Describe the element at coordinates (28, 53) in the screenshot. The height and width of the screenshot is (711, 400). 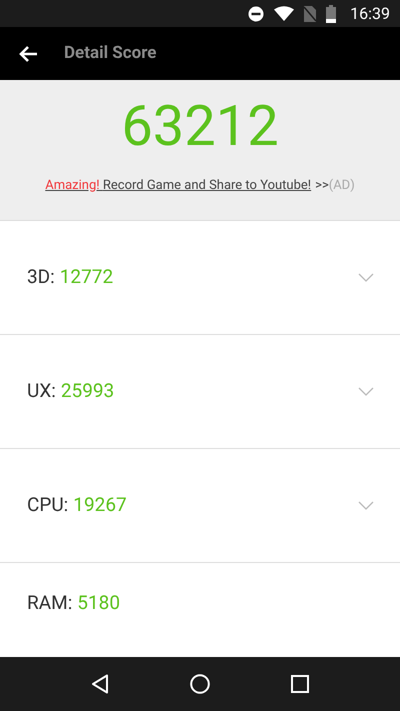
I see `back-arrow-icon` at that location.